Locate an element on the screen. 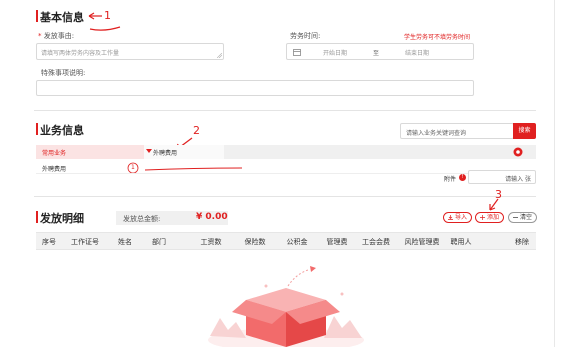  category-common: 常用业务 is located at coordinates (54, 152).